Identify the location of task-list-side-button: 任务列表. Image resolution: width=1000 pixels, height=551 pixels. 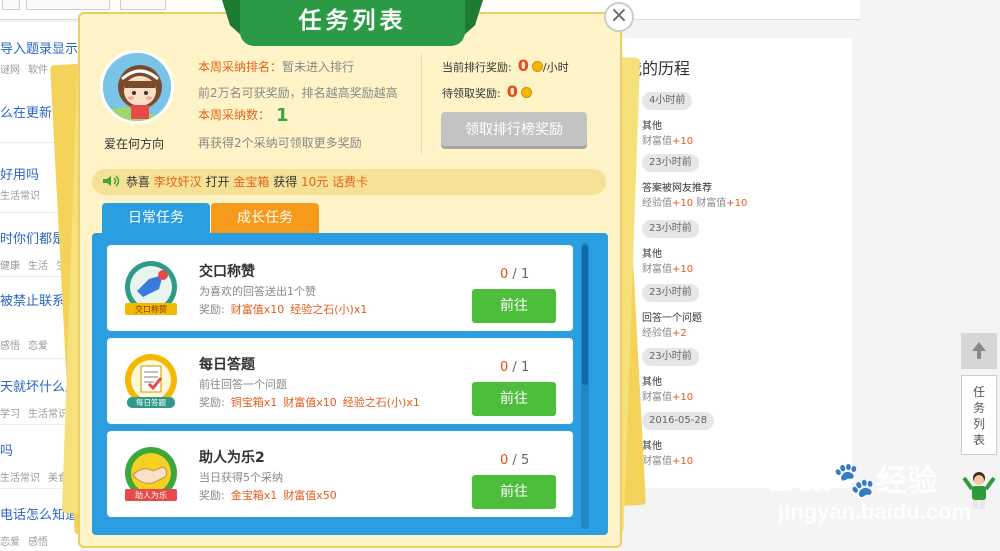
(979, 415).